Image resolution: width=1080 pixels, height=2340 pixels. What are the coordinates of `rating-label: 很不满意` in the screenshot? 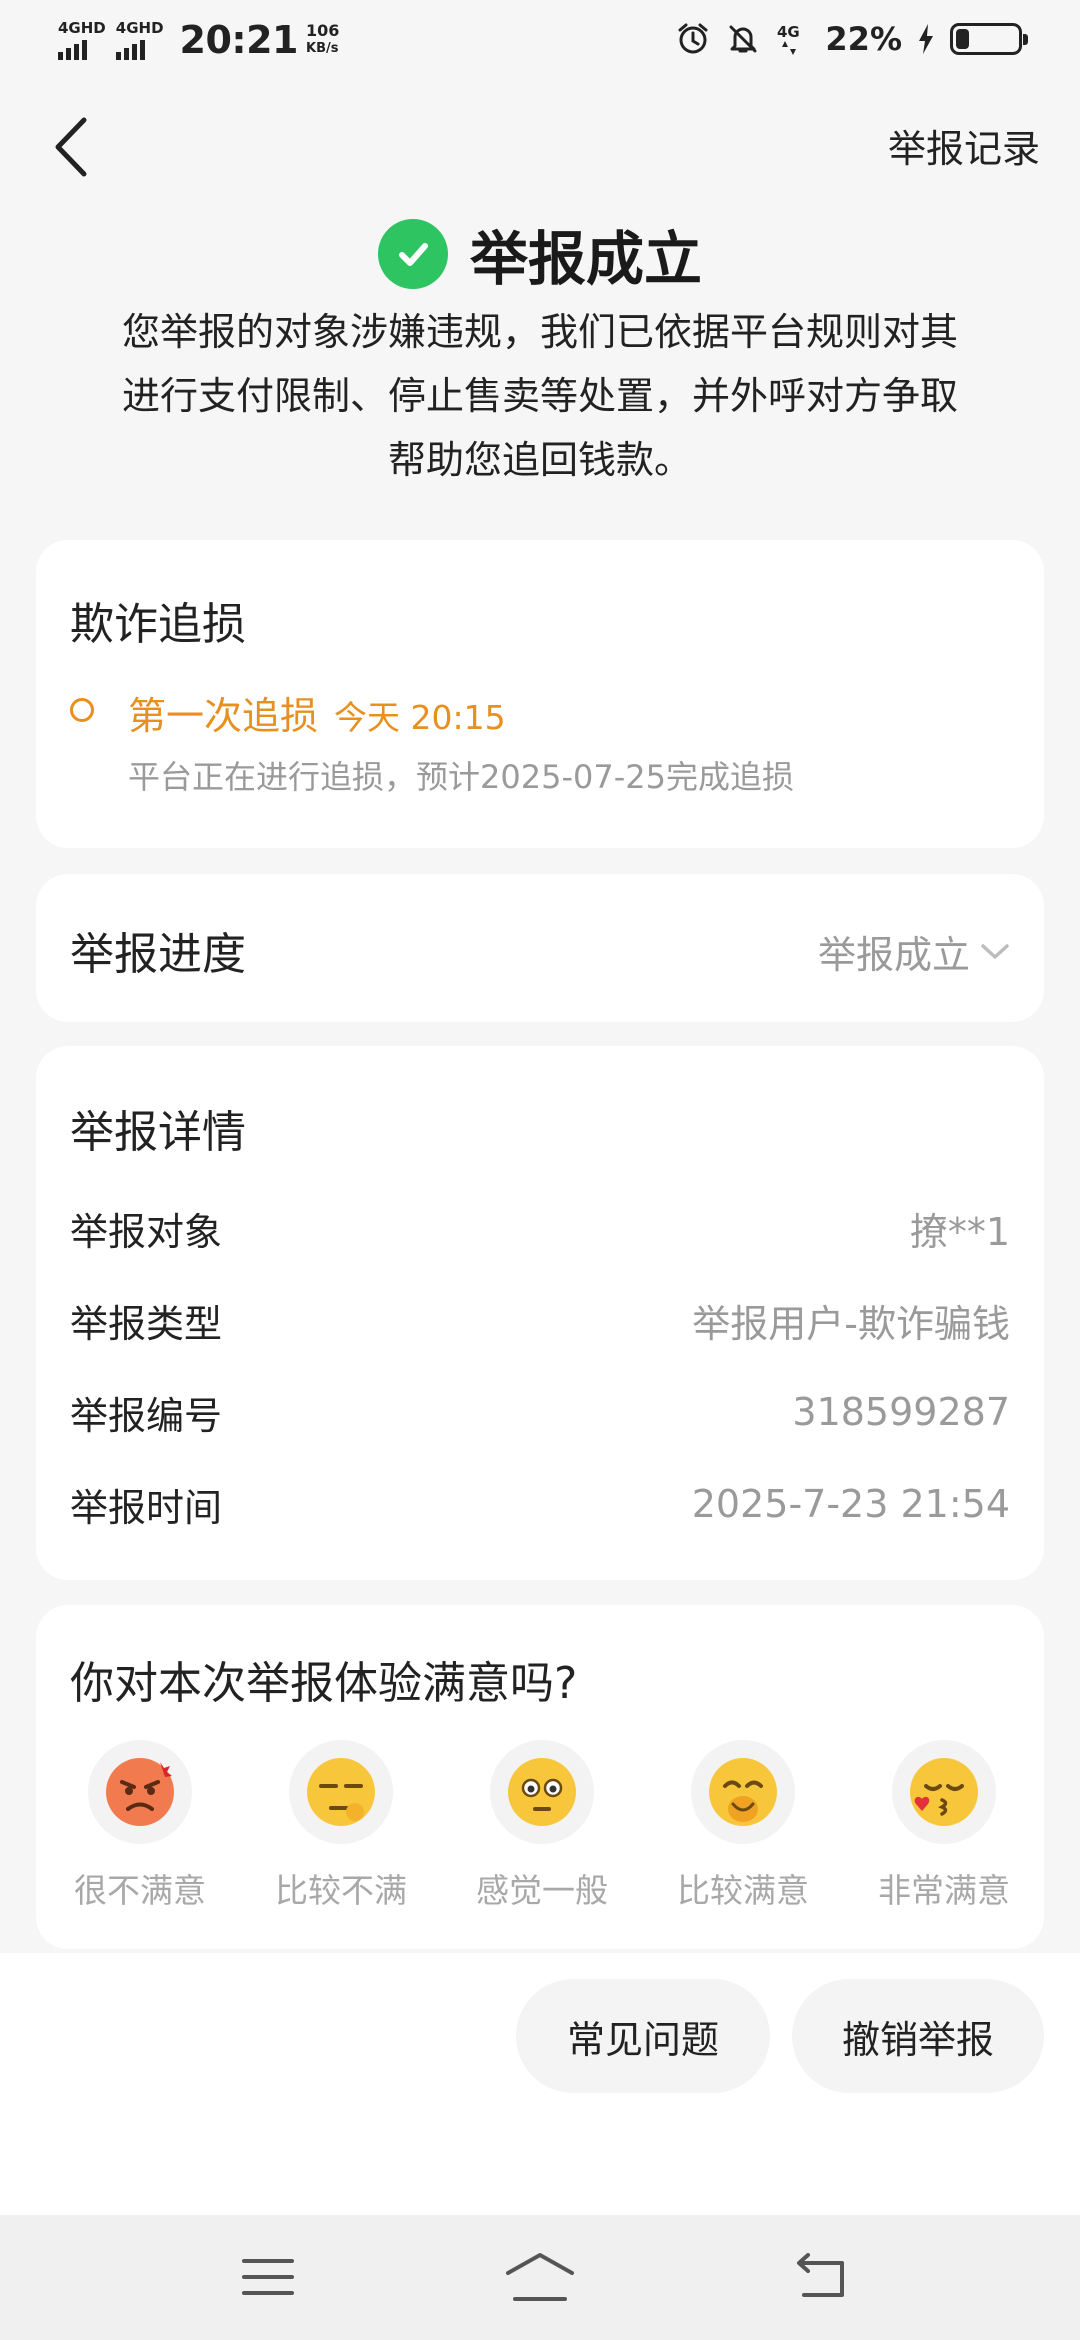 It's located at (140, 1890).